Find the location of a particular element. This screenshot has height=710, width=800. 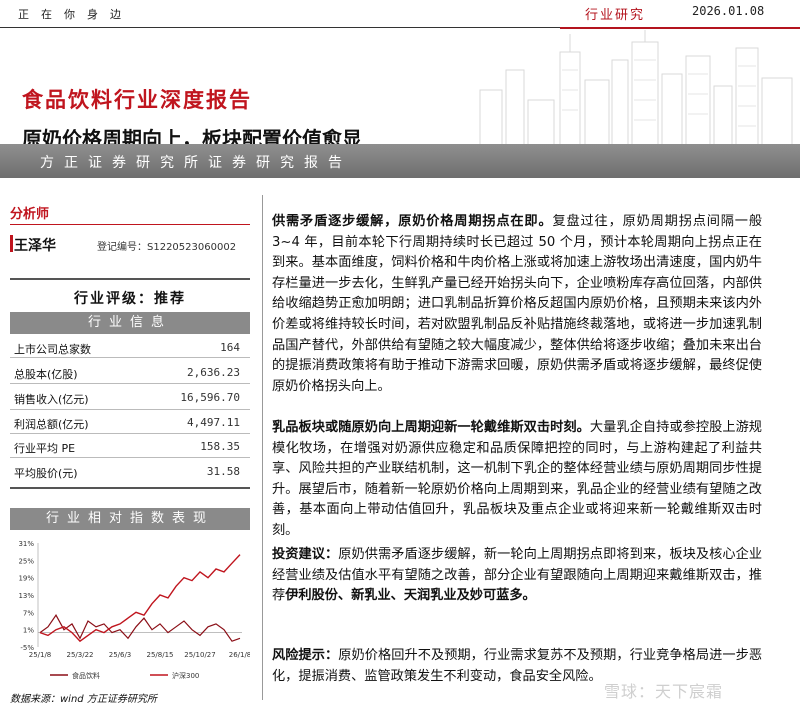

rating-top-divider is located at coordinates (130, 279).